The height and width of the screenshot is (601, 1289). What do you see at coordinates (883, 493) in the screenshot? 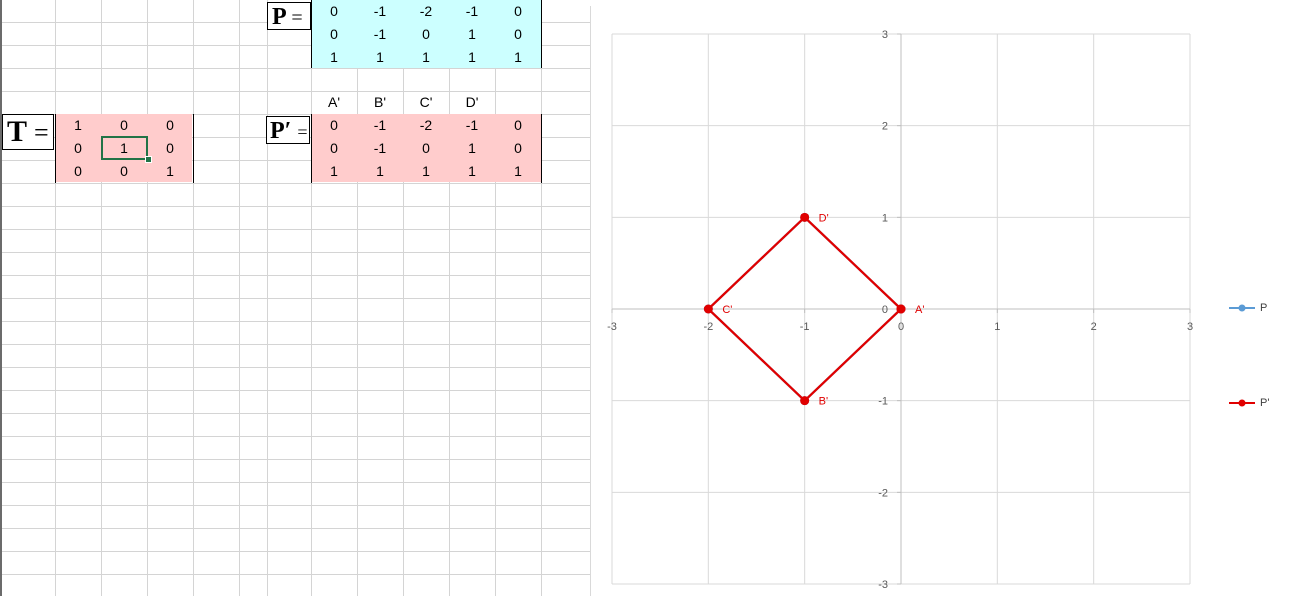
I see `y-tick-label: -2` at bounding box center [883, 493].